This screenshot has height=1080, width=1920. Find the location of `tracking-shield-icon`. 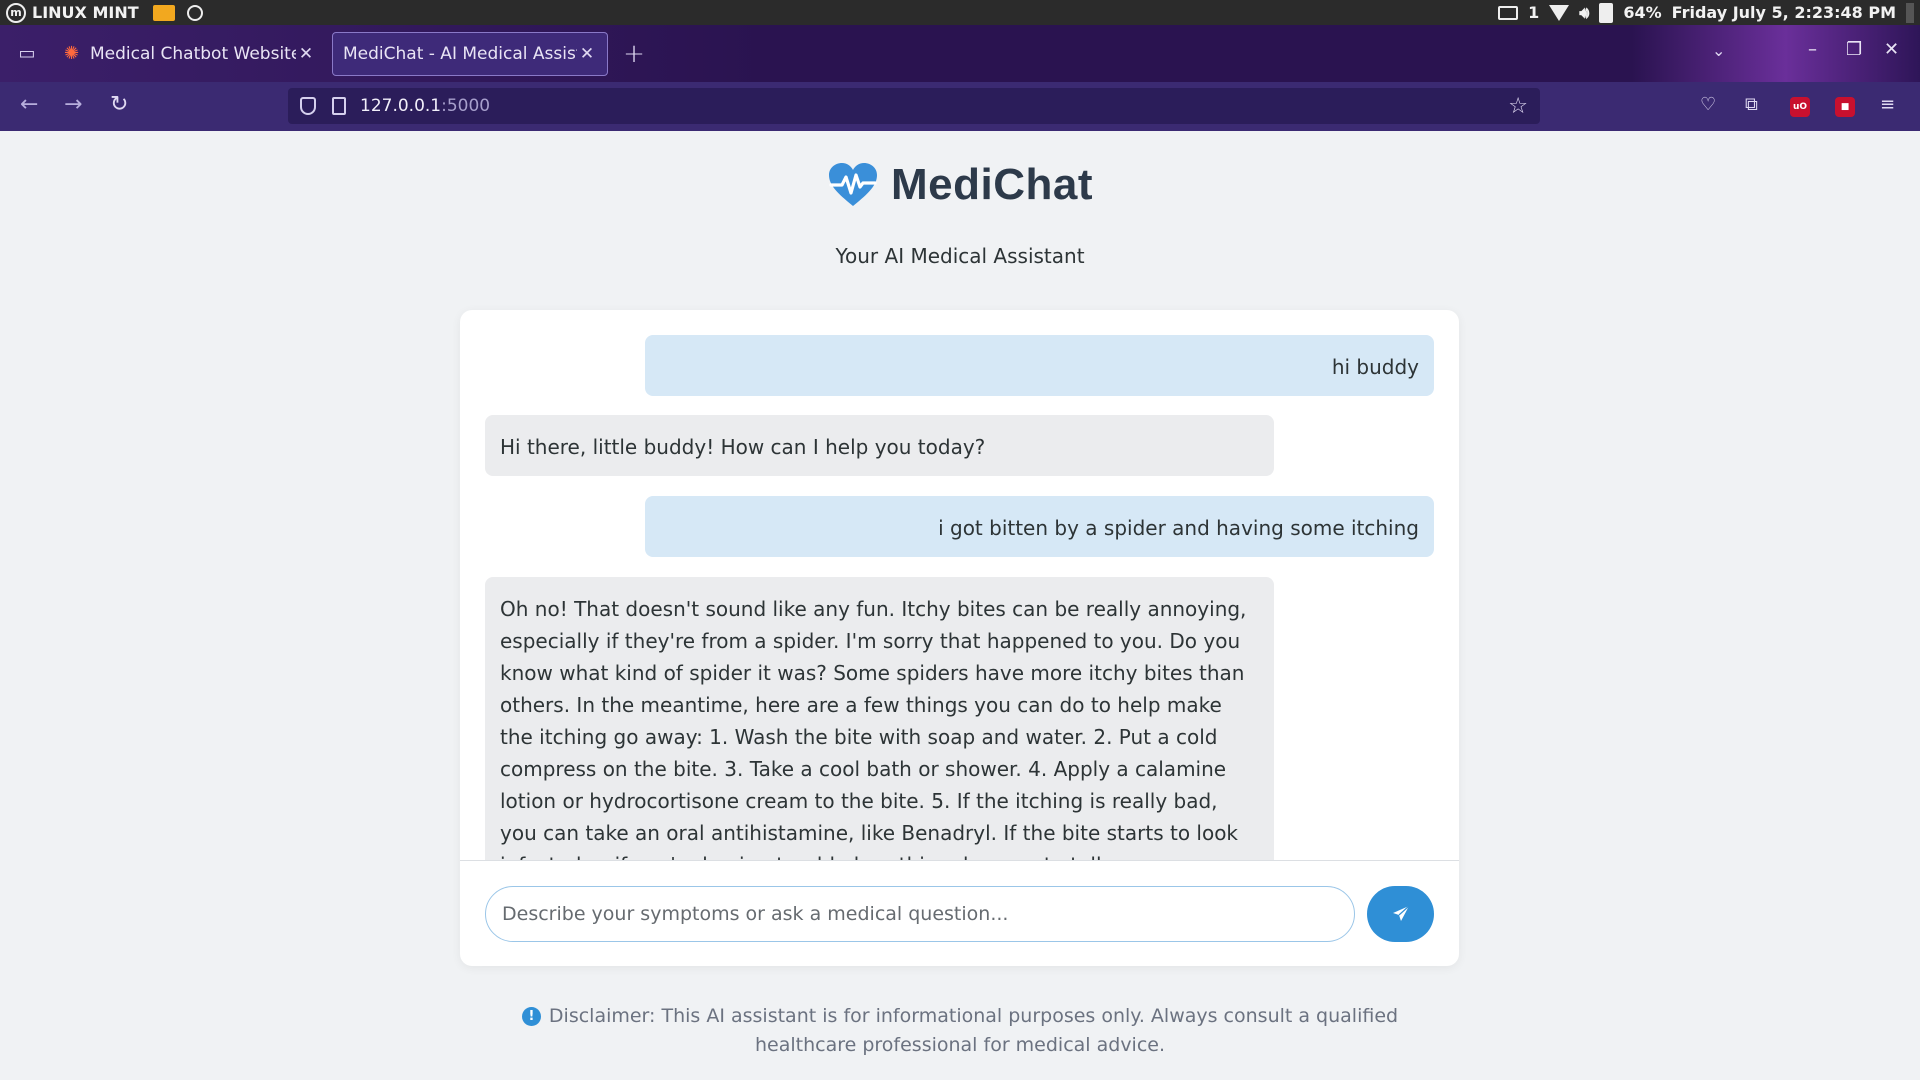

tracking-shield-icon is located at coordinates (308, 106).